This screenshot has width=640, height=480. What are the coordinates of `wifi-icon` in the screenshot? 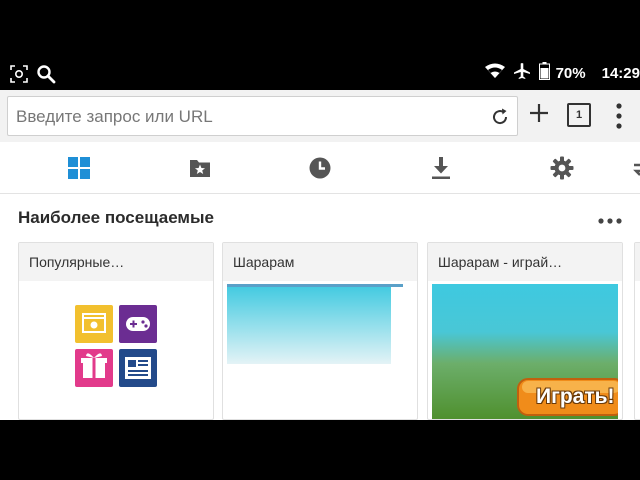 It's located at (494, 73).